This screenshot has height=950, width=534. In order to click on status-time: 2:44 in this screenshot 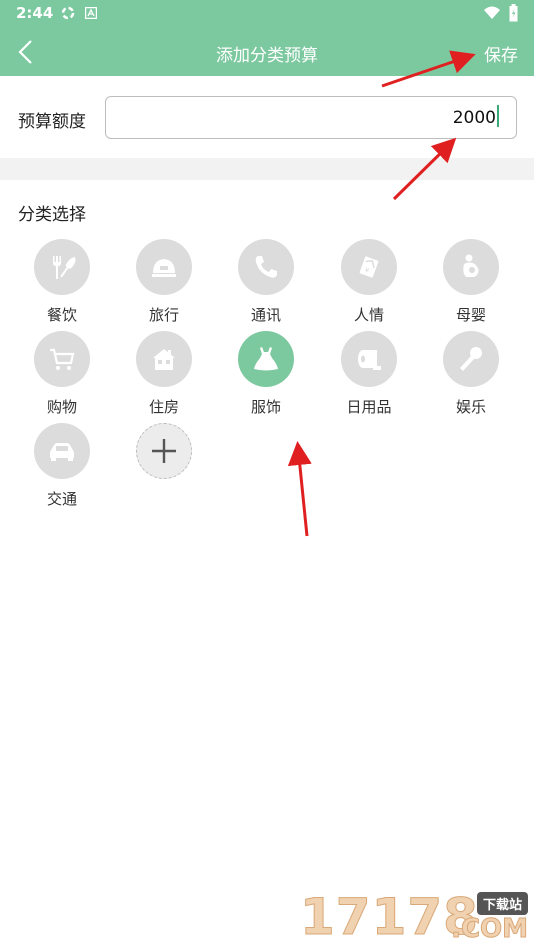, I will do `click(35, 13)`.